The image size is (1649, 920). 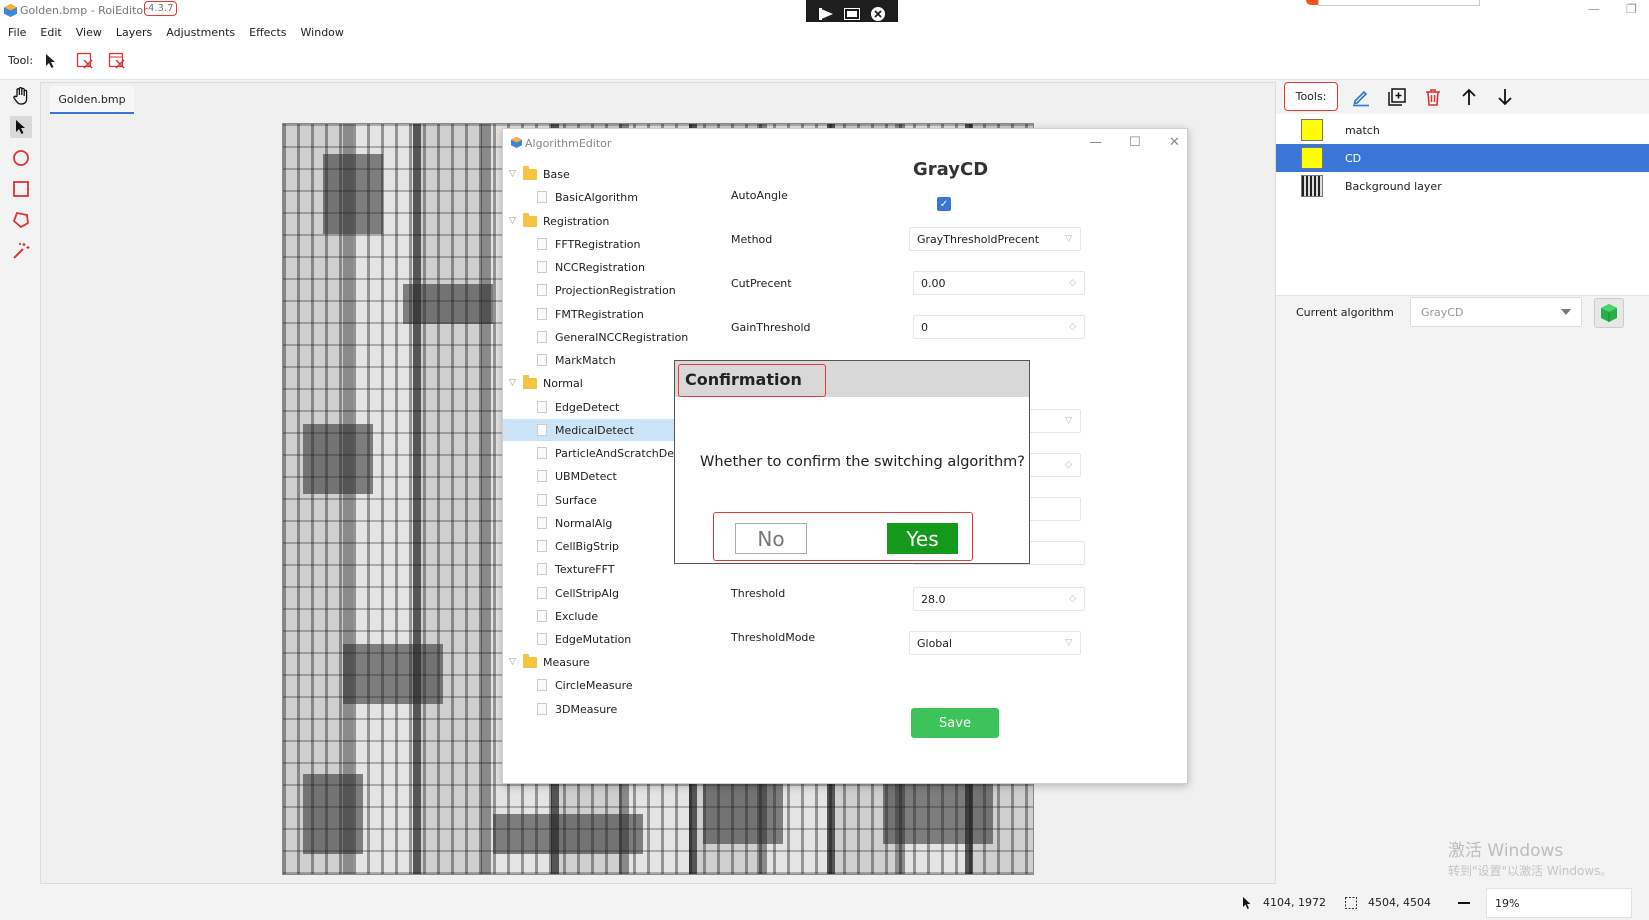 I want to click on layer-item-background: Background layer, so click(x=1462, y=186).